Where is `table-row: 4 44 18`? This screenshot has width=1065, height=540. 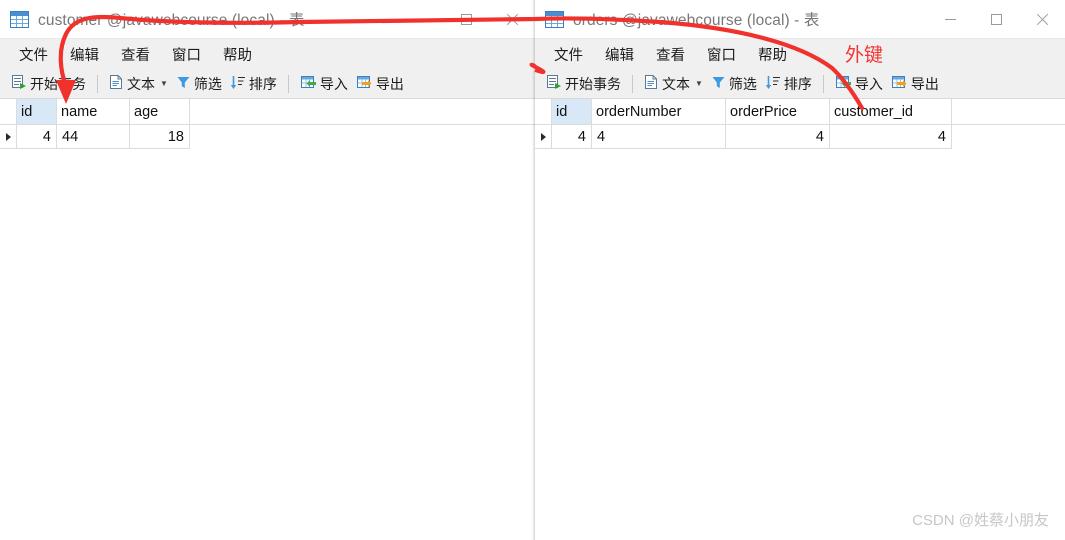 table-row: 4 44 18 is located at coordinates (267, 137).